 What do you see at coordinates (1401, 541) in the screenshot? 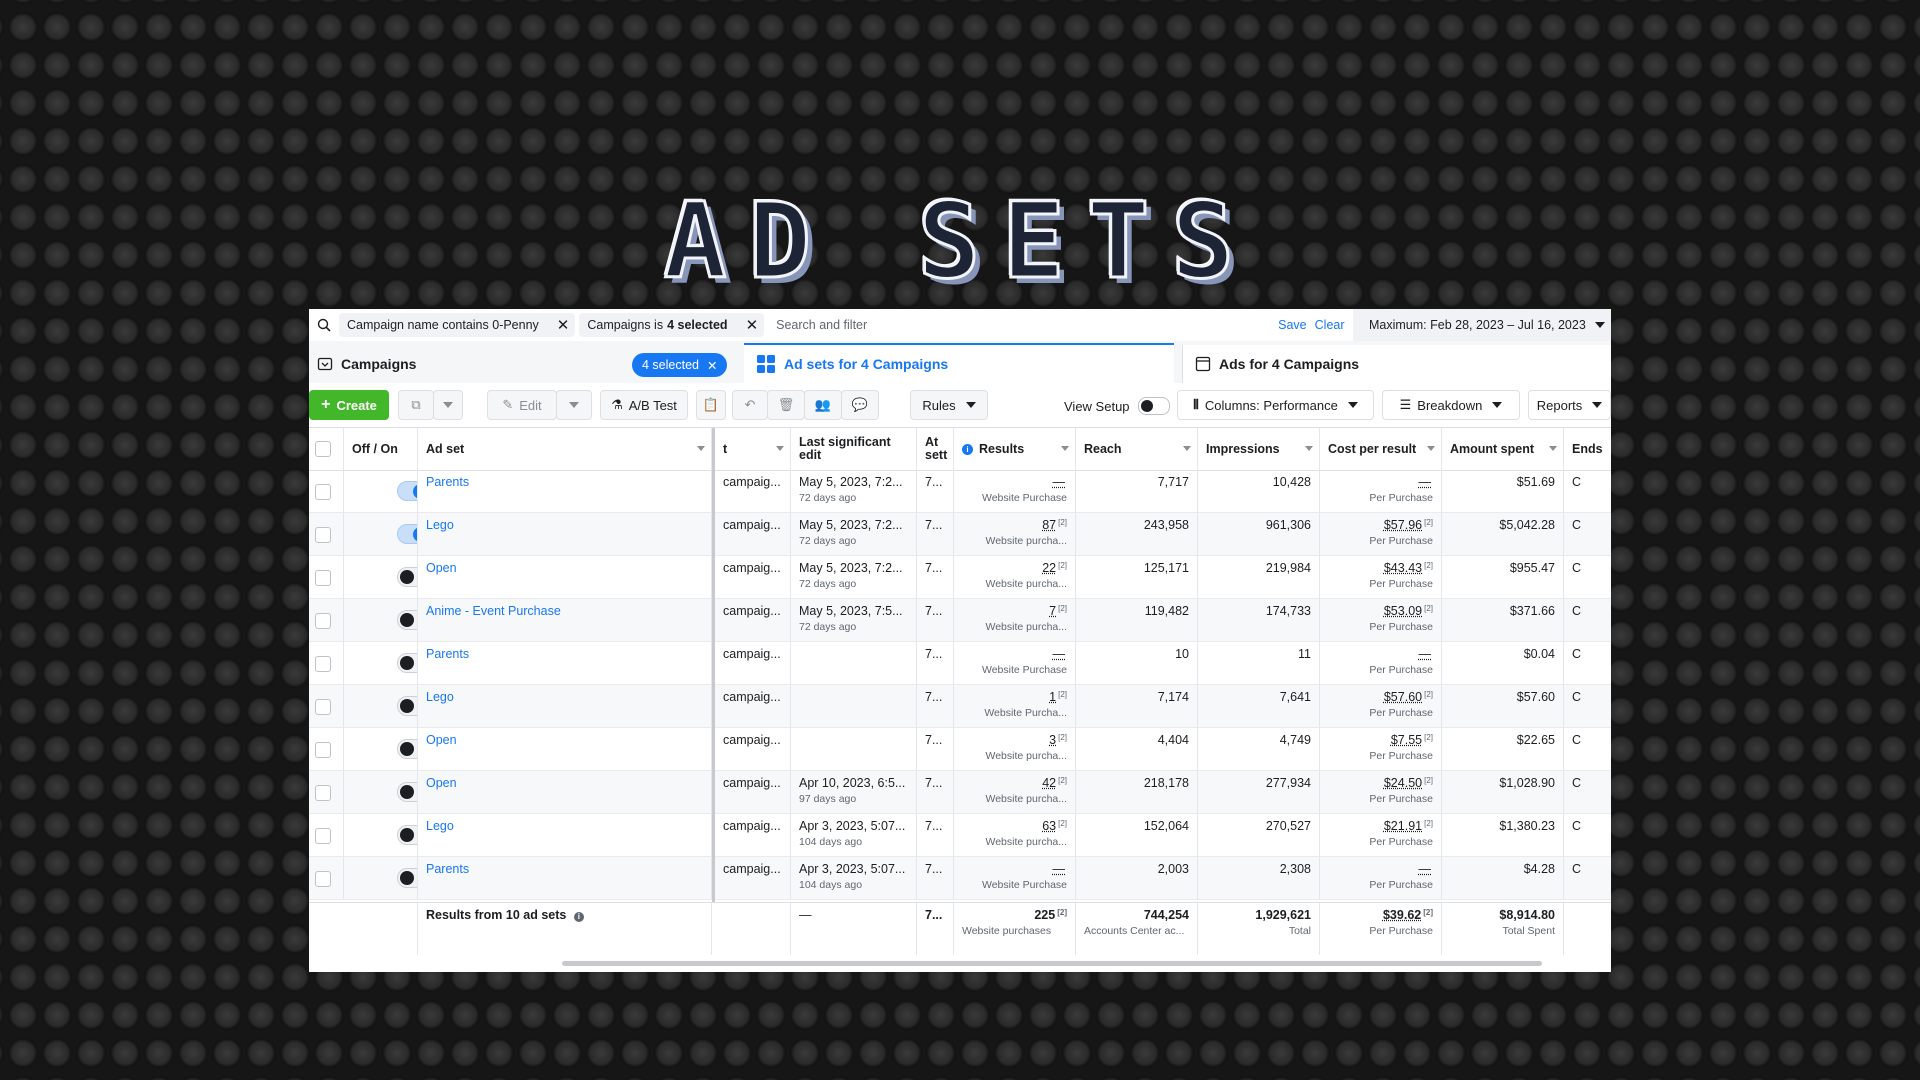
I see `cost-type: Per Purchase` at bounding box center [1401, 541].